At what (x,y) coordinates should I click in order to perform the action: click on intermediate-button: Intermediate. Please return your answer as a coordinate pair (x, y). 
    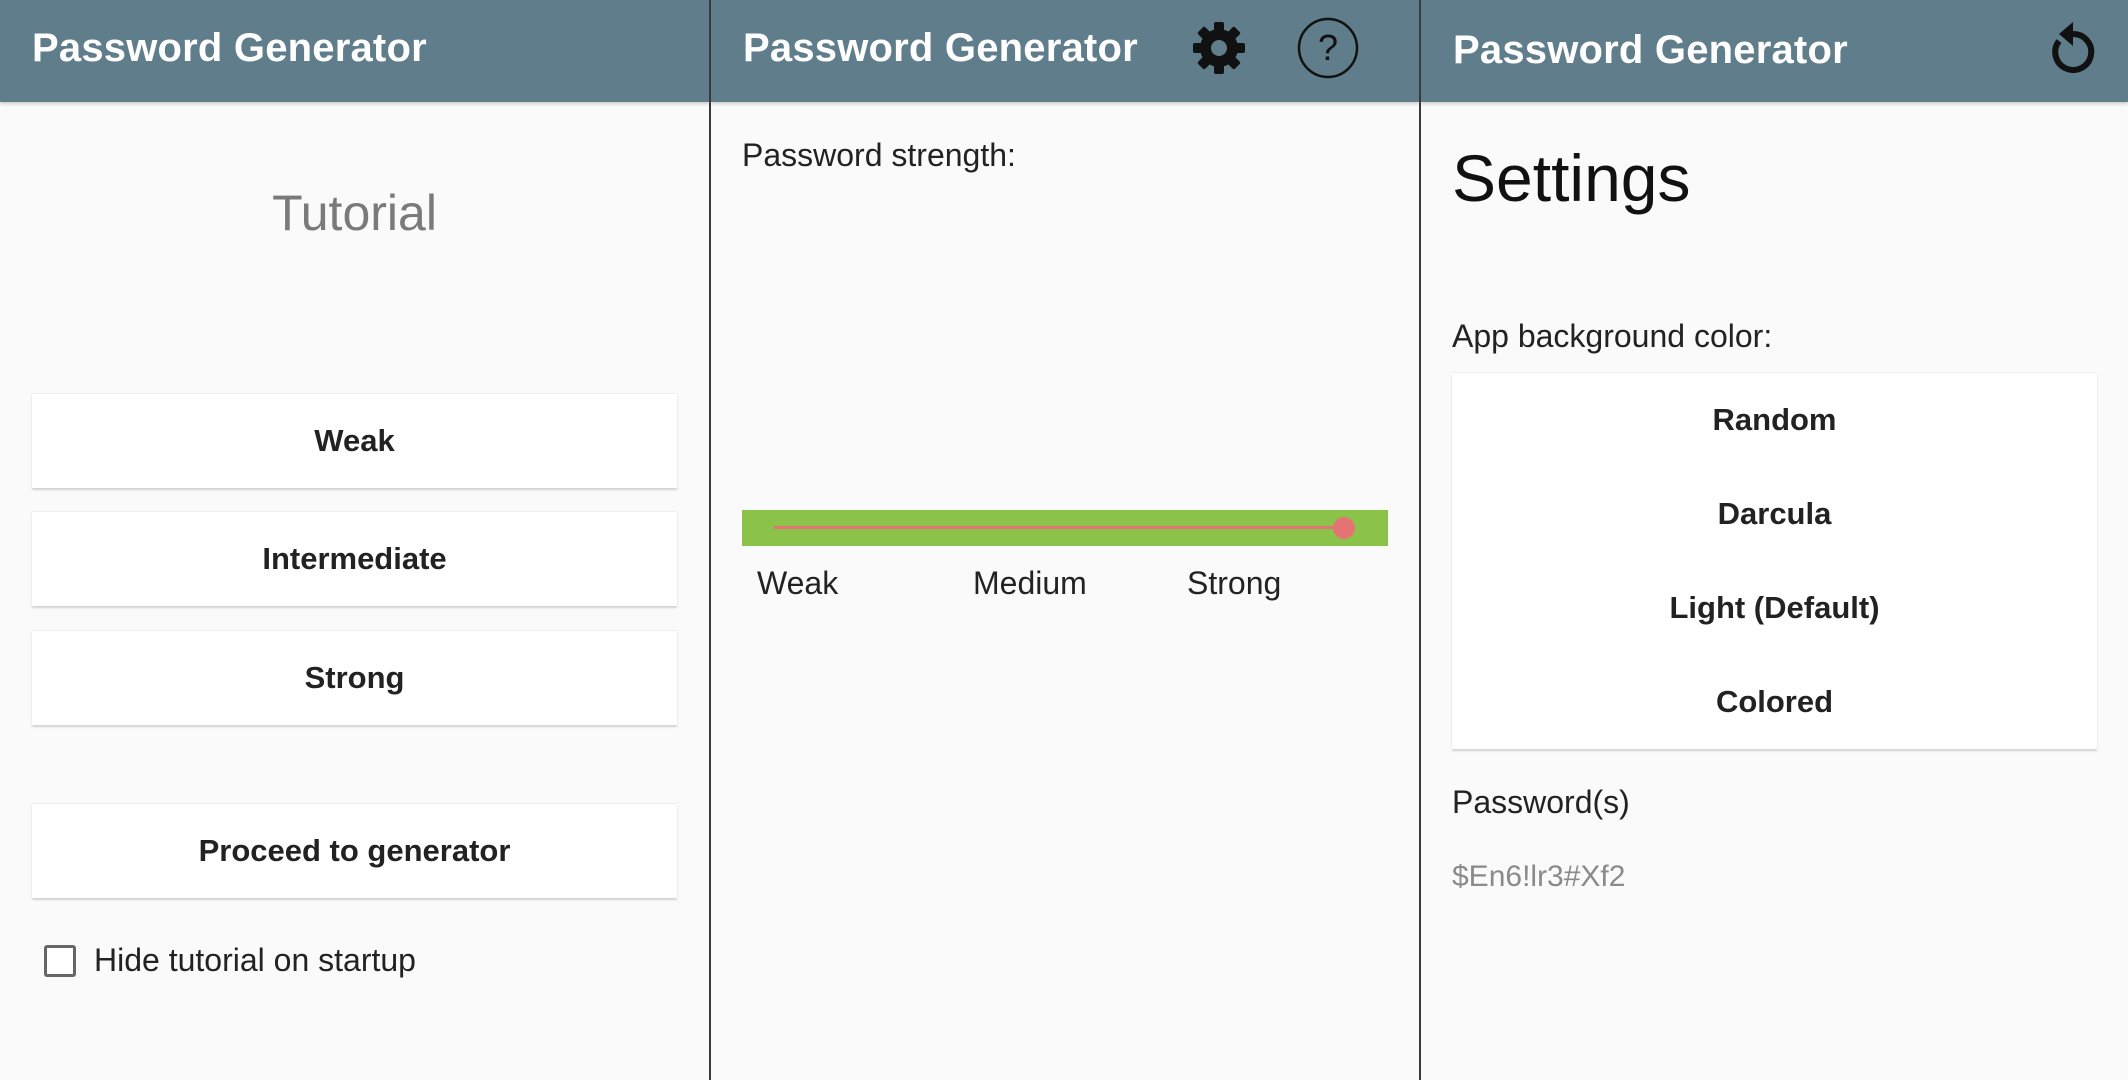
    Looking at the image, I should click on (354, 558).